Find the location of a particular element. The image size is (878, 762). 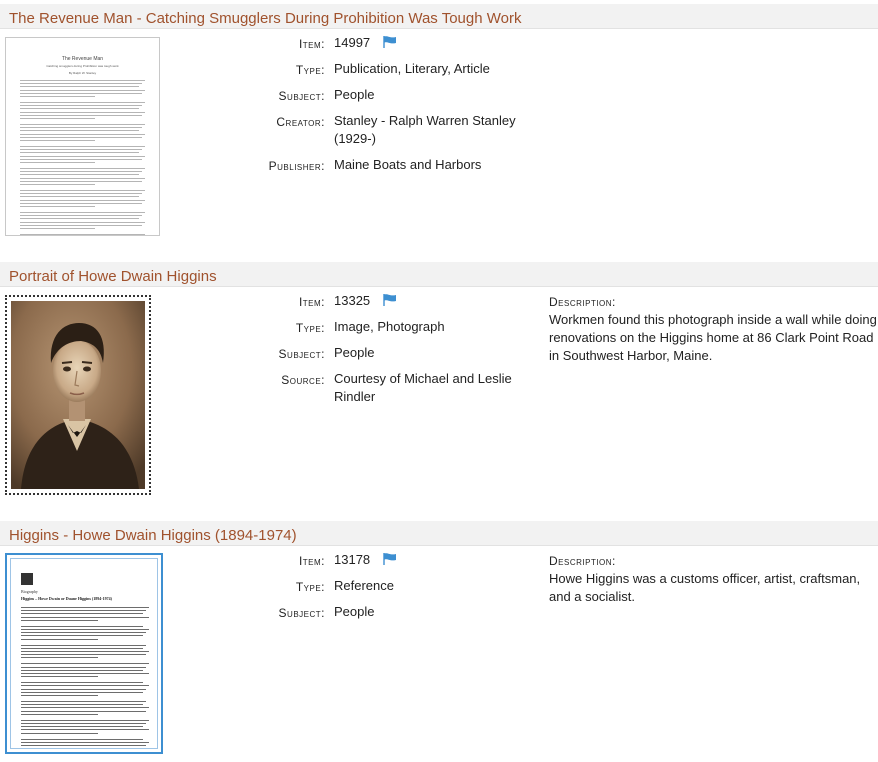

field-value-type: Image, Photograph is located at coordinates (389, 326).